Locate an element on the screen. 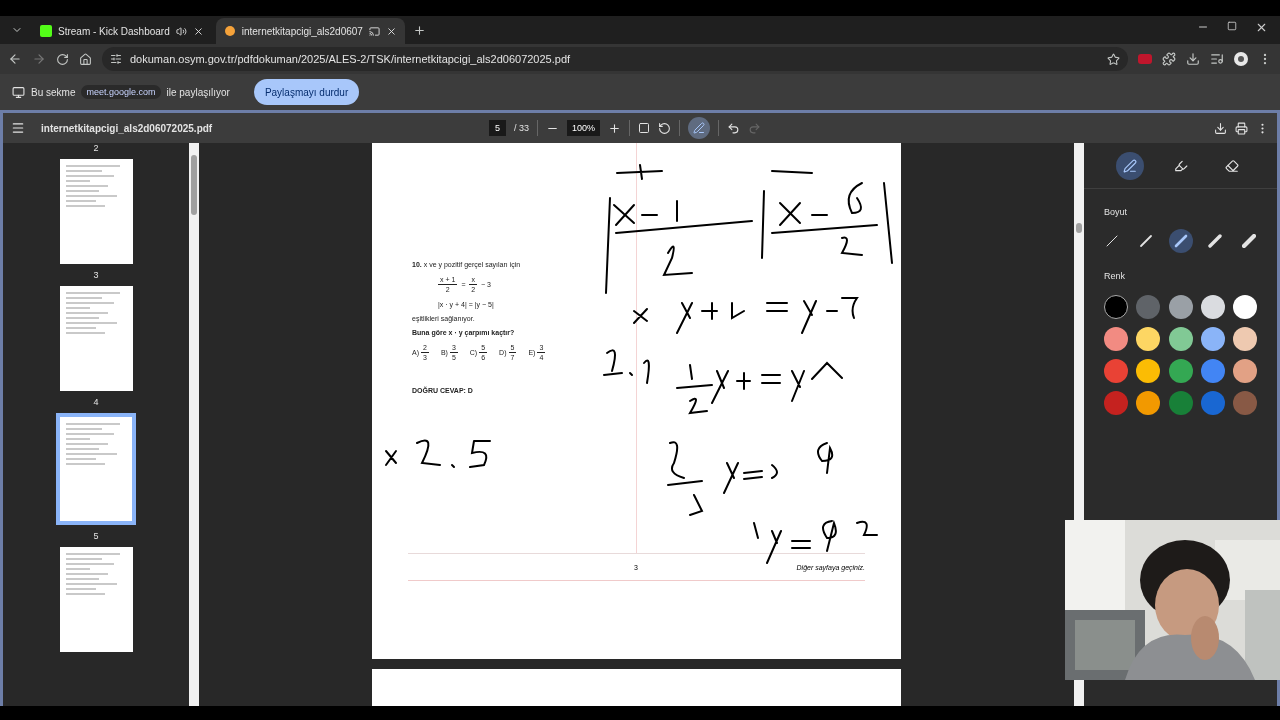 This screenshot has height=720, width=1280. size-option is located at coordinates (1180, 241).